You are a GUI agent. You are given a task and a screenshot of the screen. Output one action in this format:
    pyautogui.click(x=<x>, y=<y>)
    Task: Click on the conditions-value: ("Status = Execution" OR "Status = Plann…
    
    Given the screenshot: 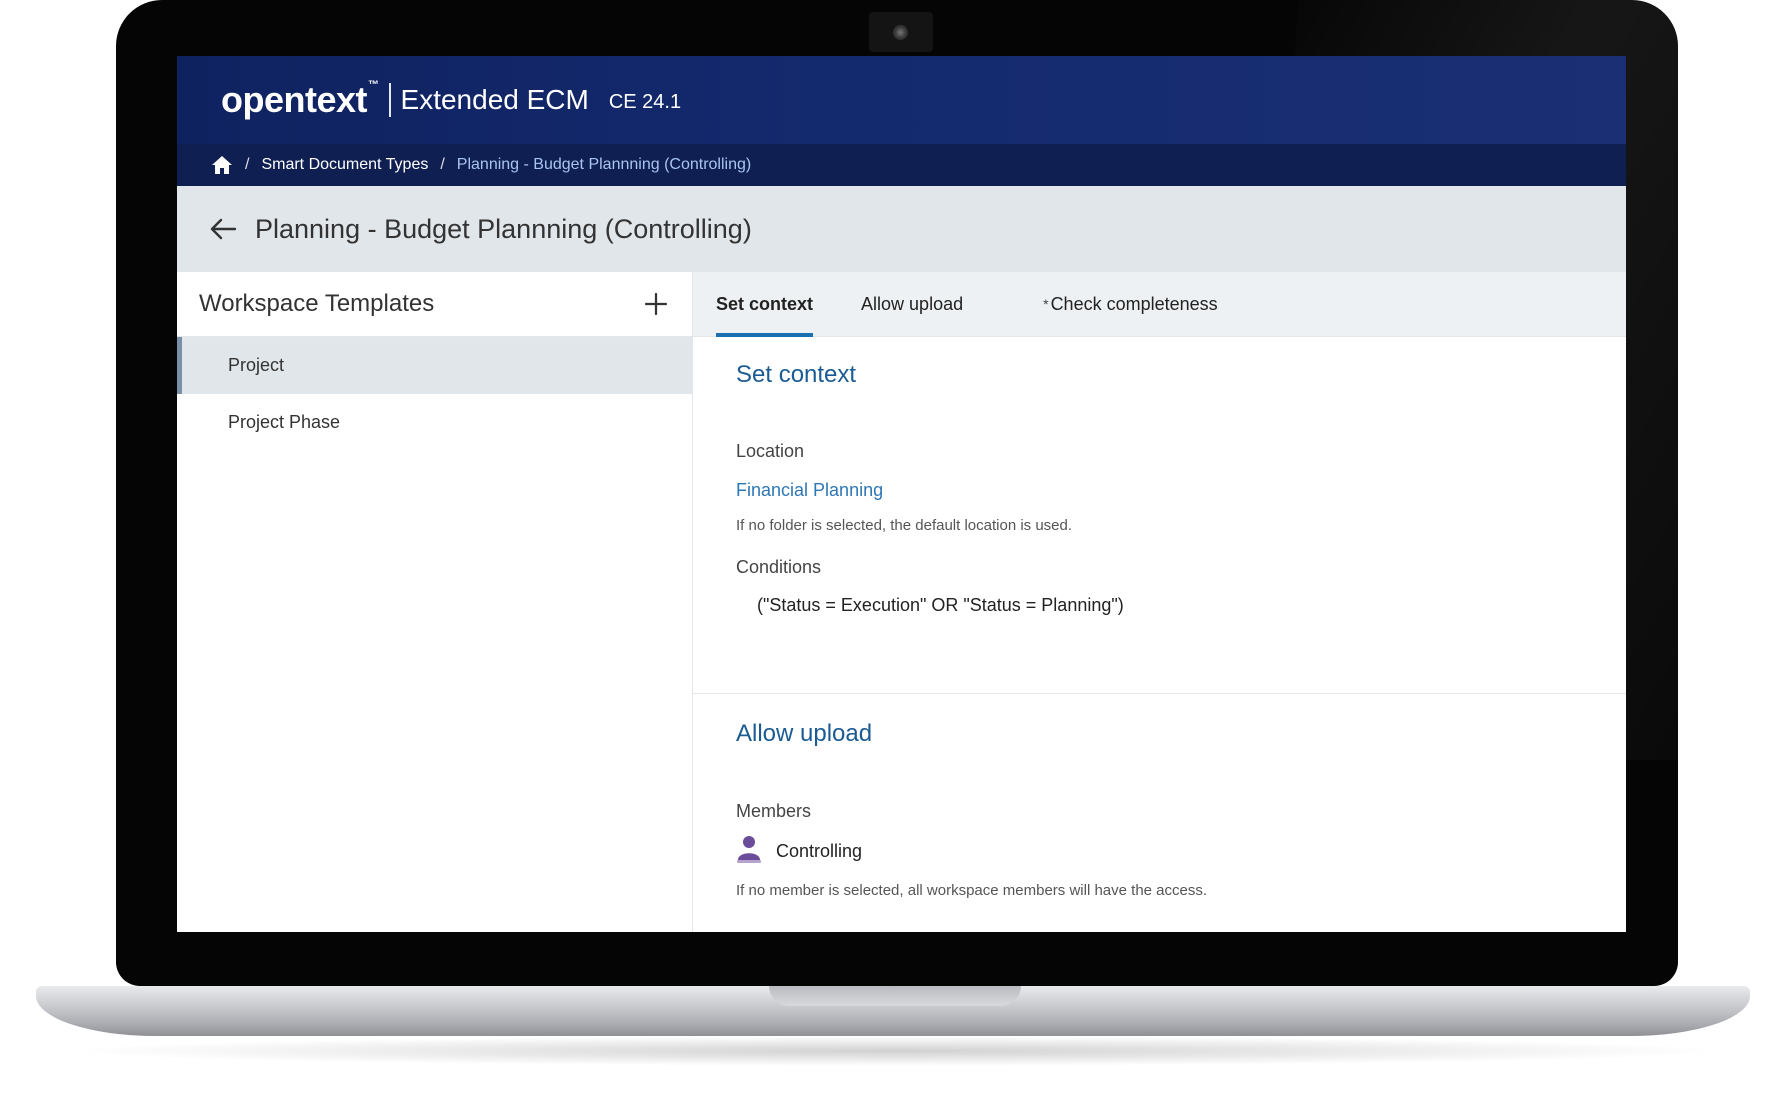 What is the action you would take?
    pyautogui.click(x=940, y=605)
    